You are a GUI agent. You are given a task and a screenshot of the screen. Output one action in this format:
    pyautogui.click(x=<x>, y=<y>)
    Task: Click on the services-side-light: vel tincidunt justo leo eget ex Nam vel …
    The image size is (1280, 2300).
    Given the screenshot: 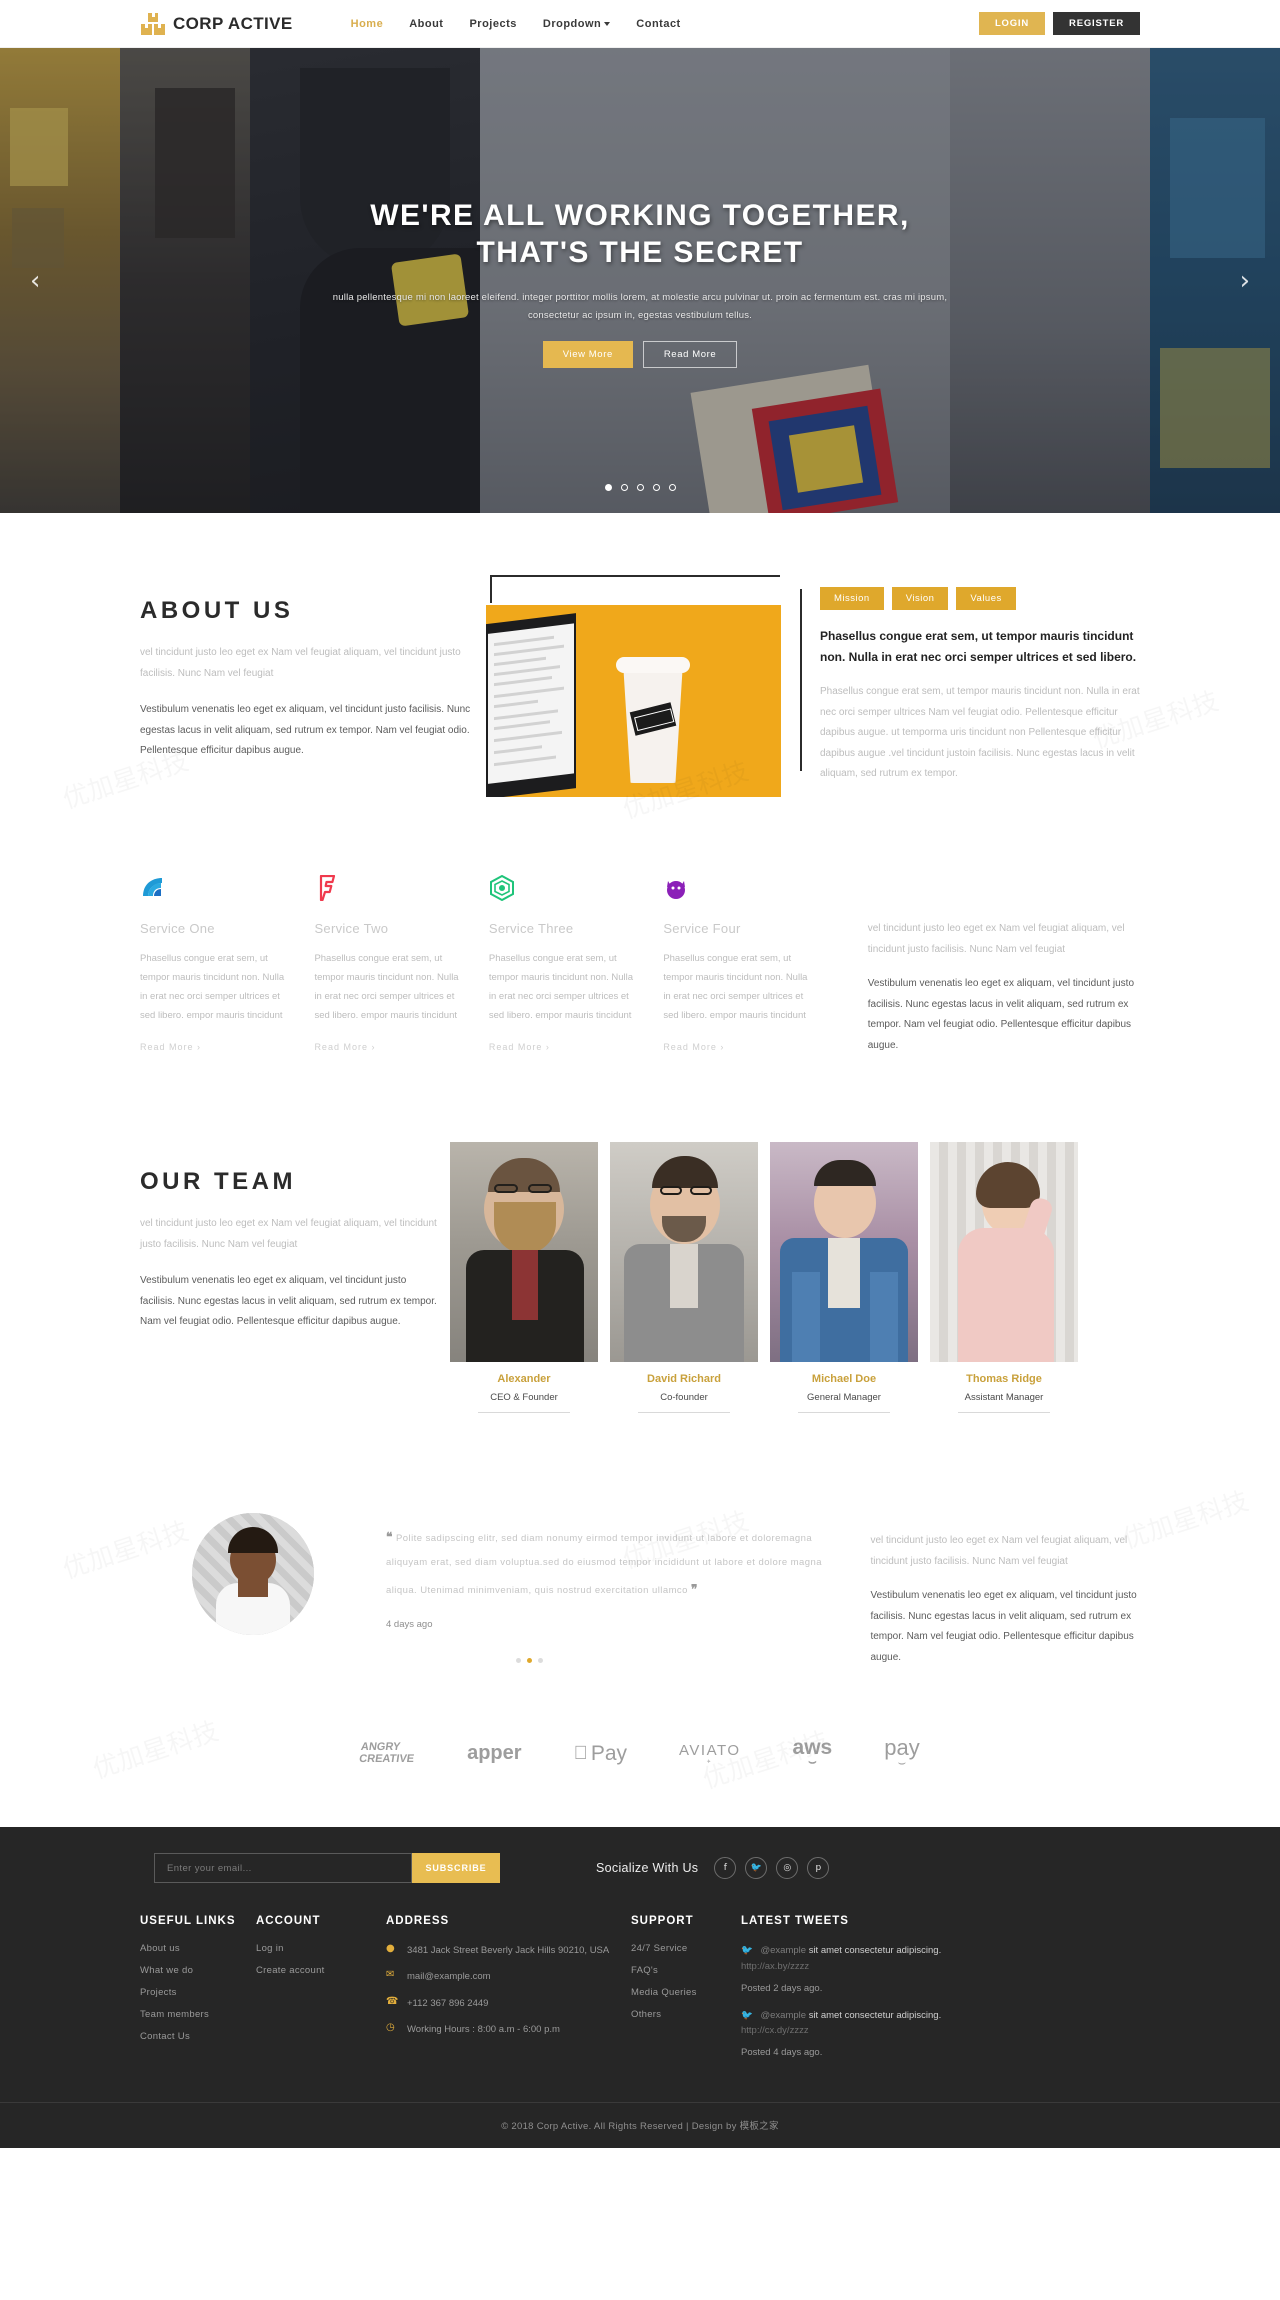 What is the action you would take?
    pyautogui.click(x=996, y=939)
    